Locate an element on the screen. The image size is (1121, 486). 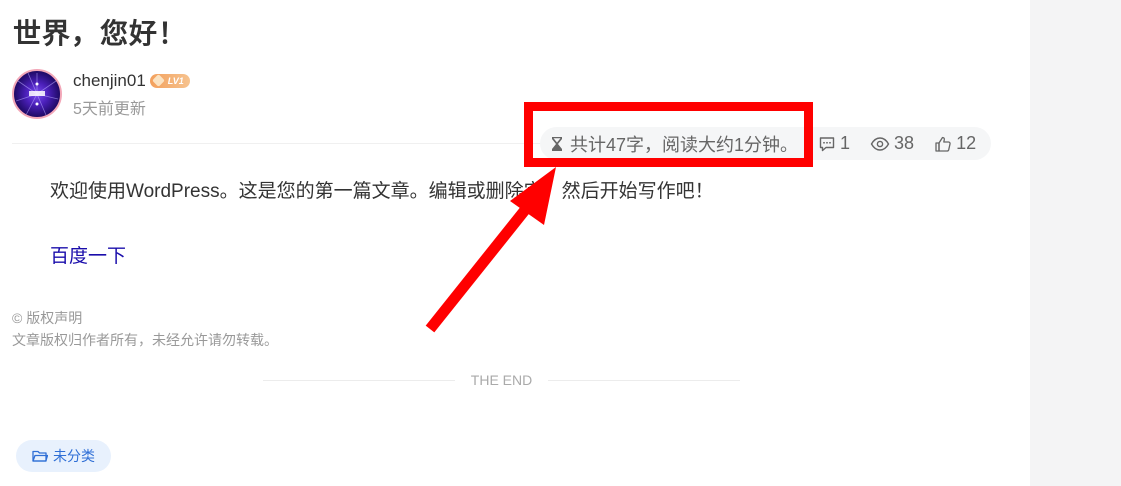
level-badge: LV1 is located at coordinates (169, 80).